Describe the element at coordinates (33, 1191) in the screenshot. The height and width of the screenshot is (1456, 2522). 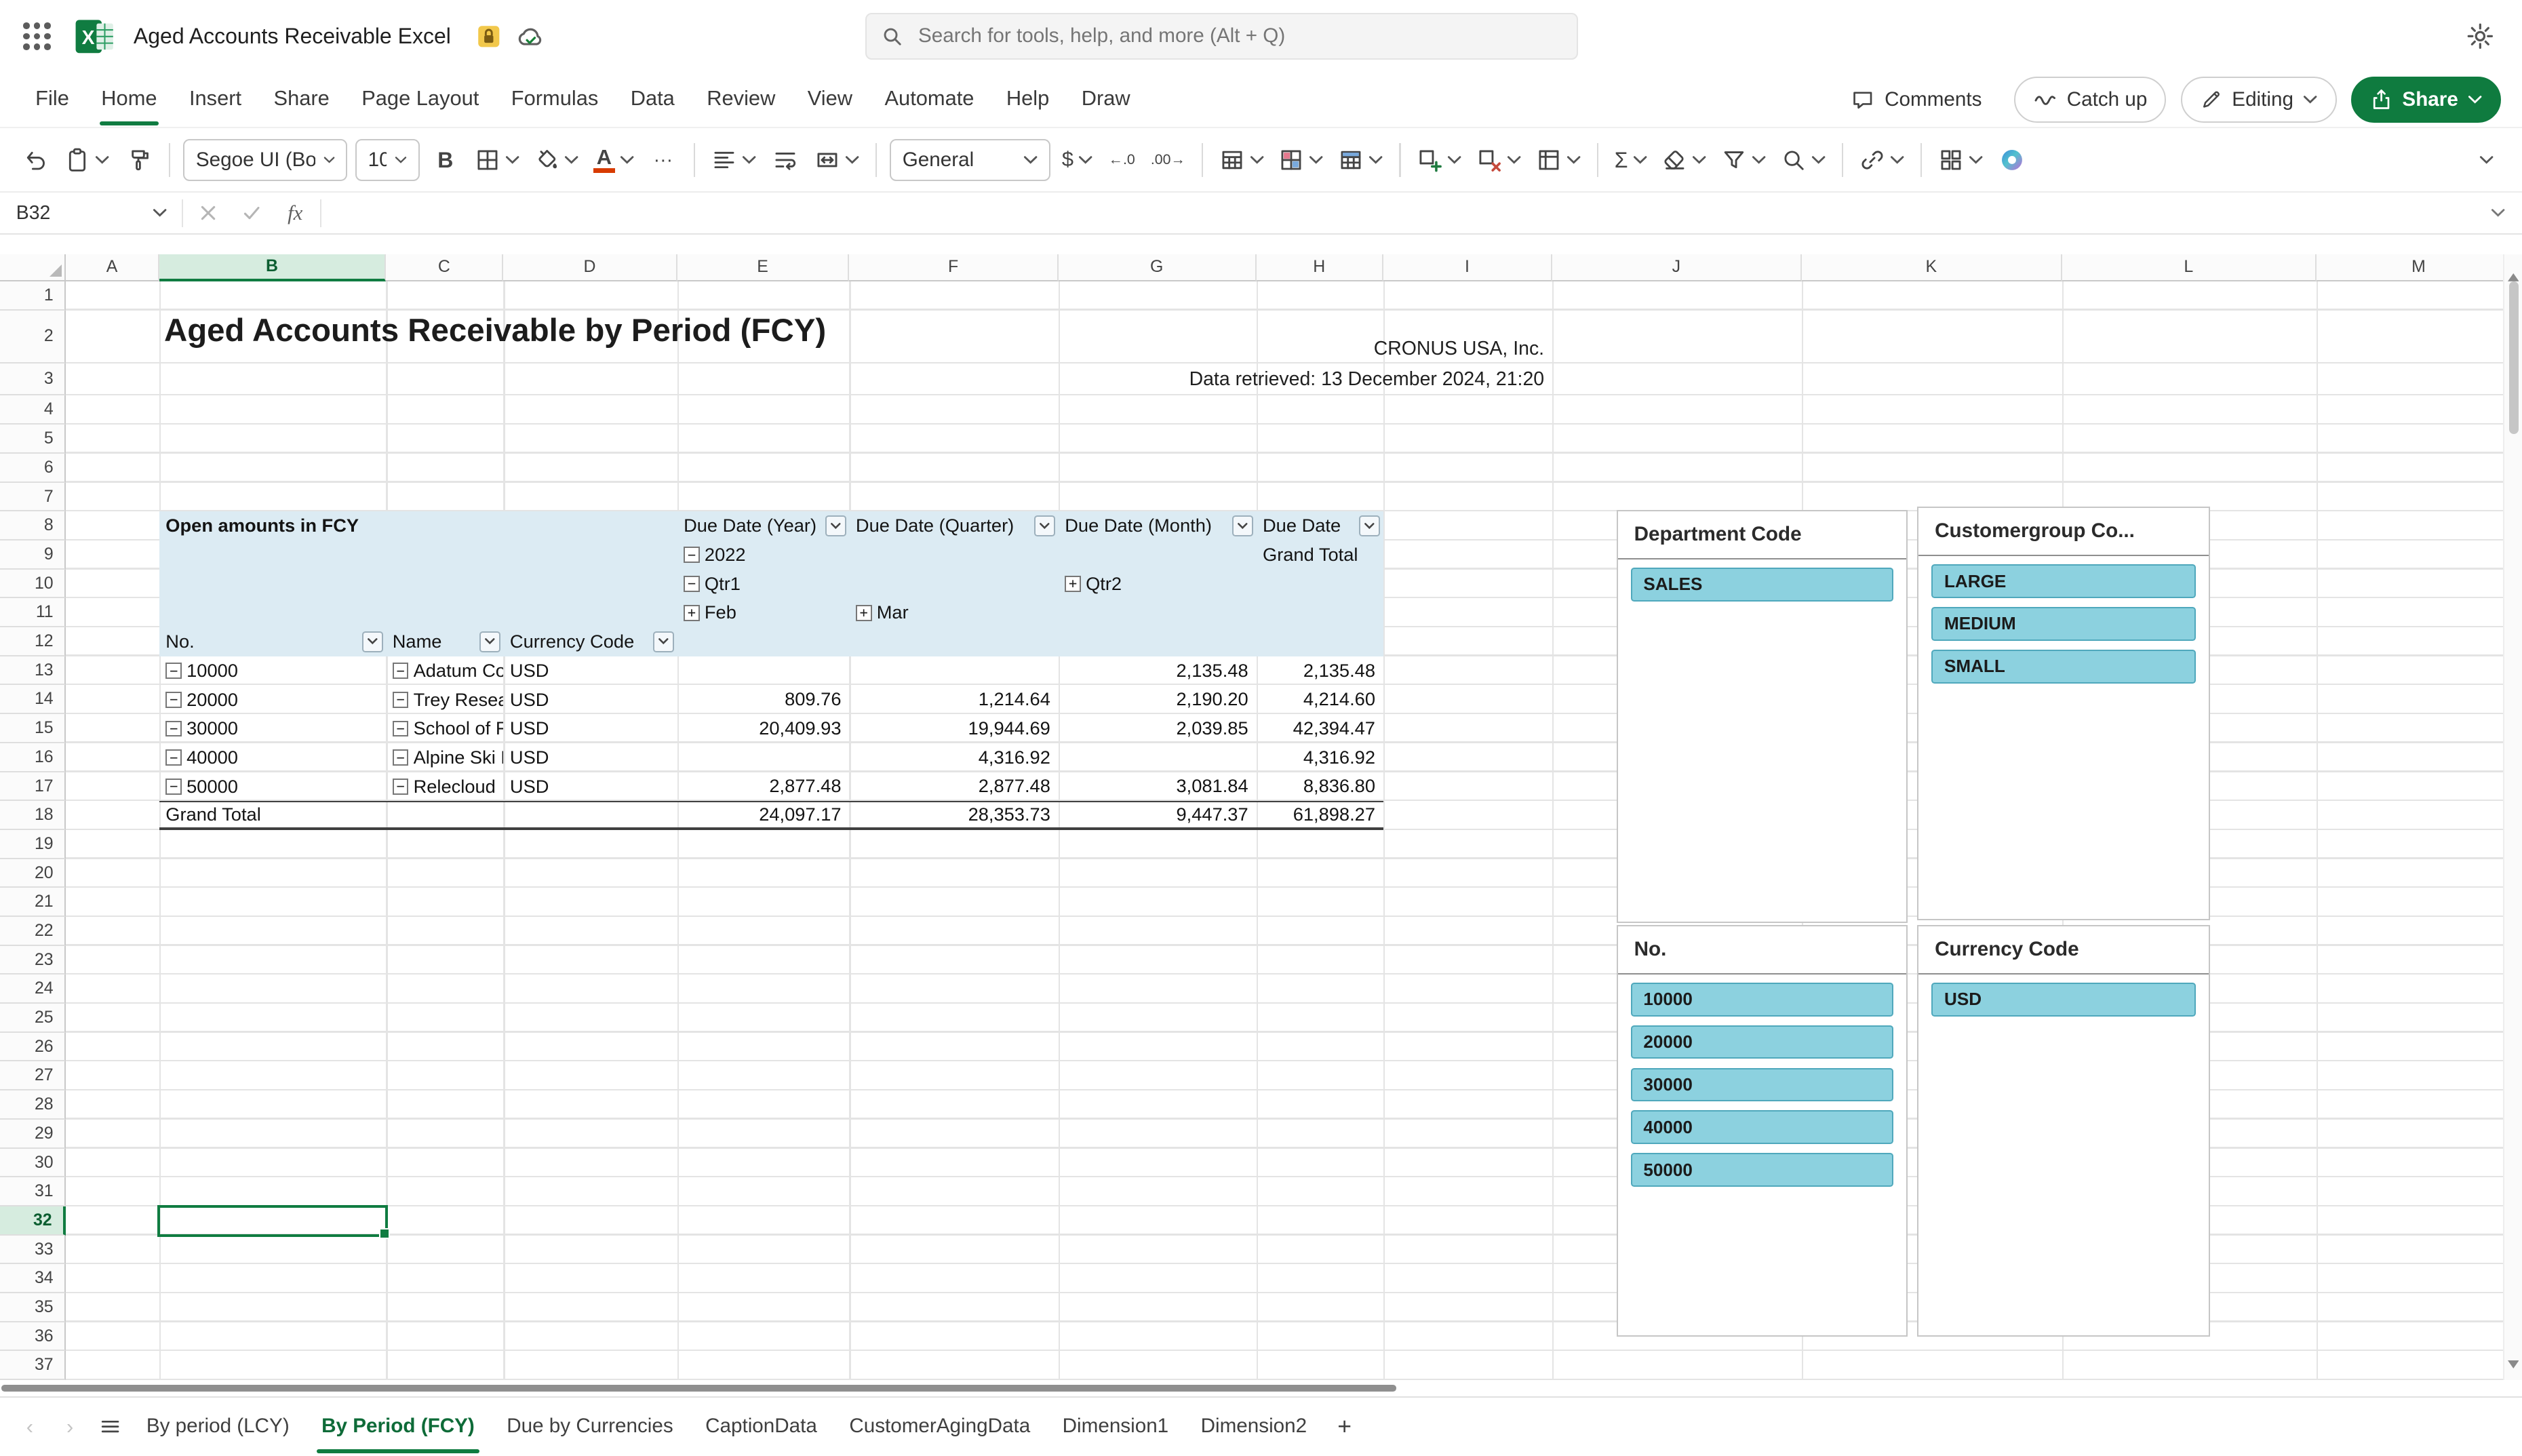
I see `row-header-31: 31` at that location.